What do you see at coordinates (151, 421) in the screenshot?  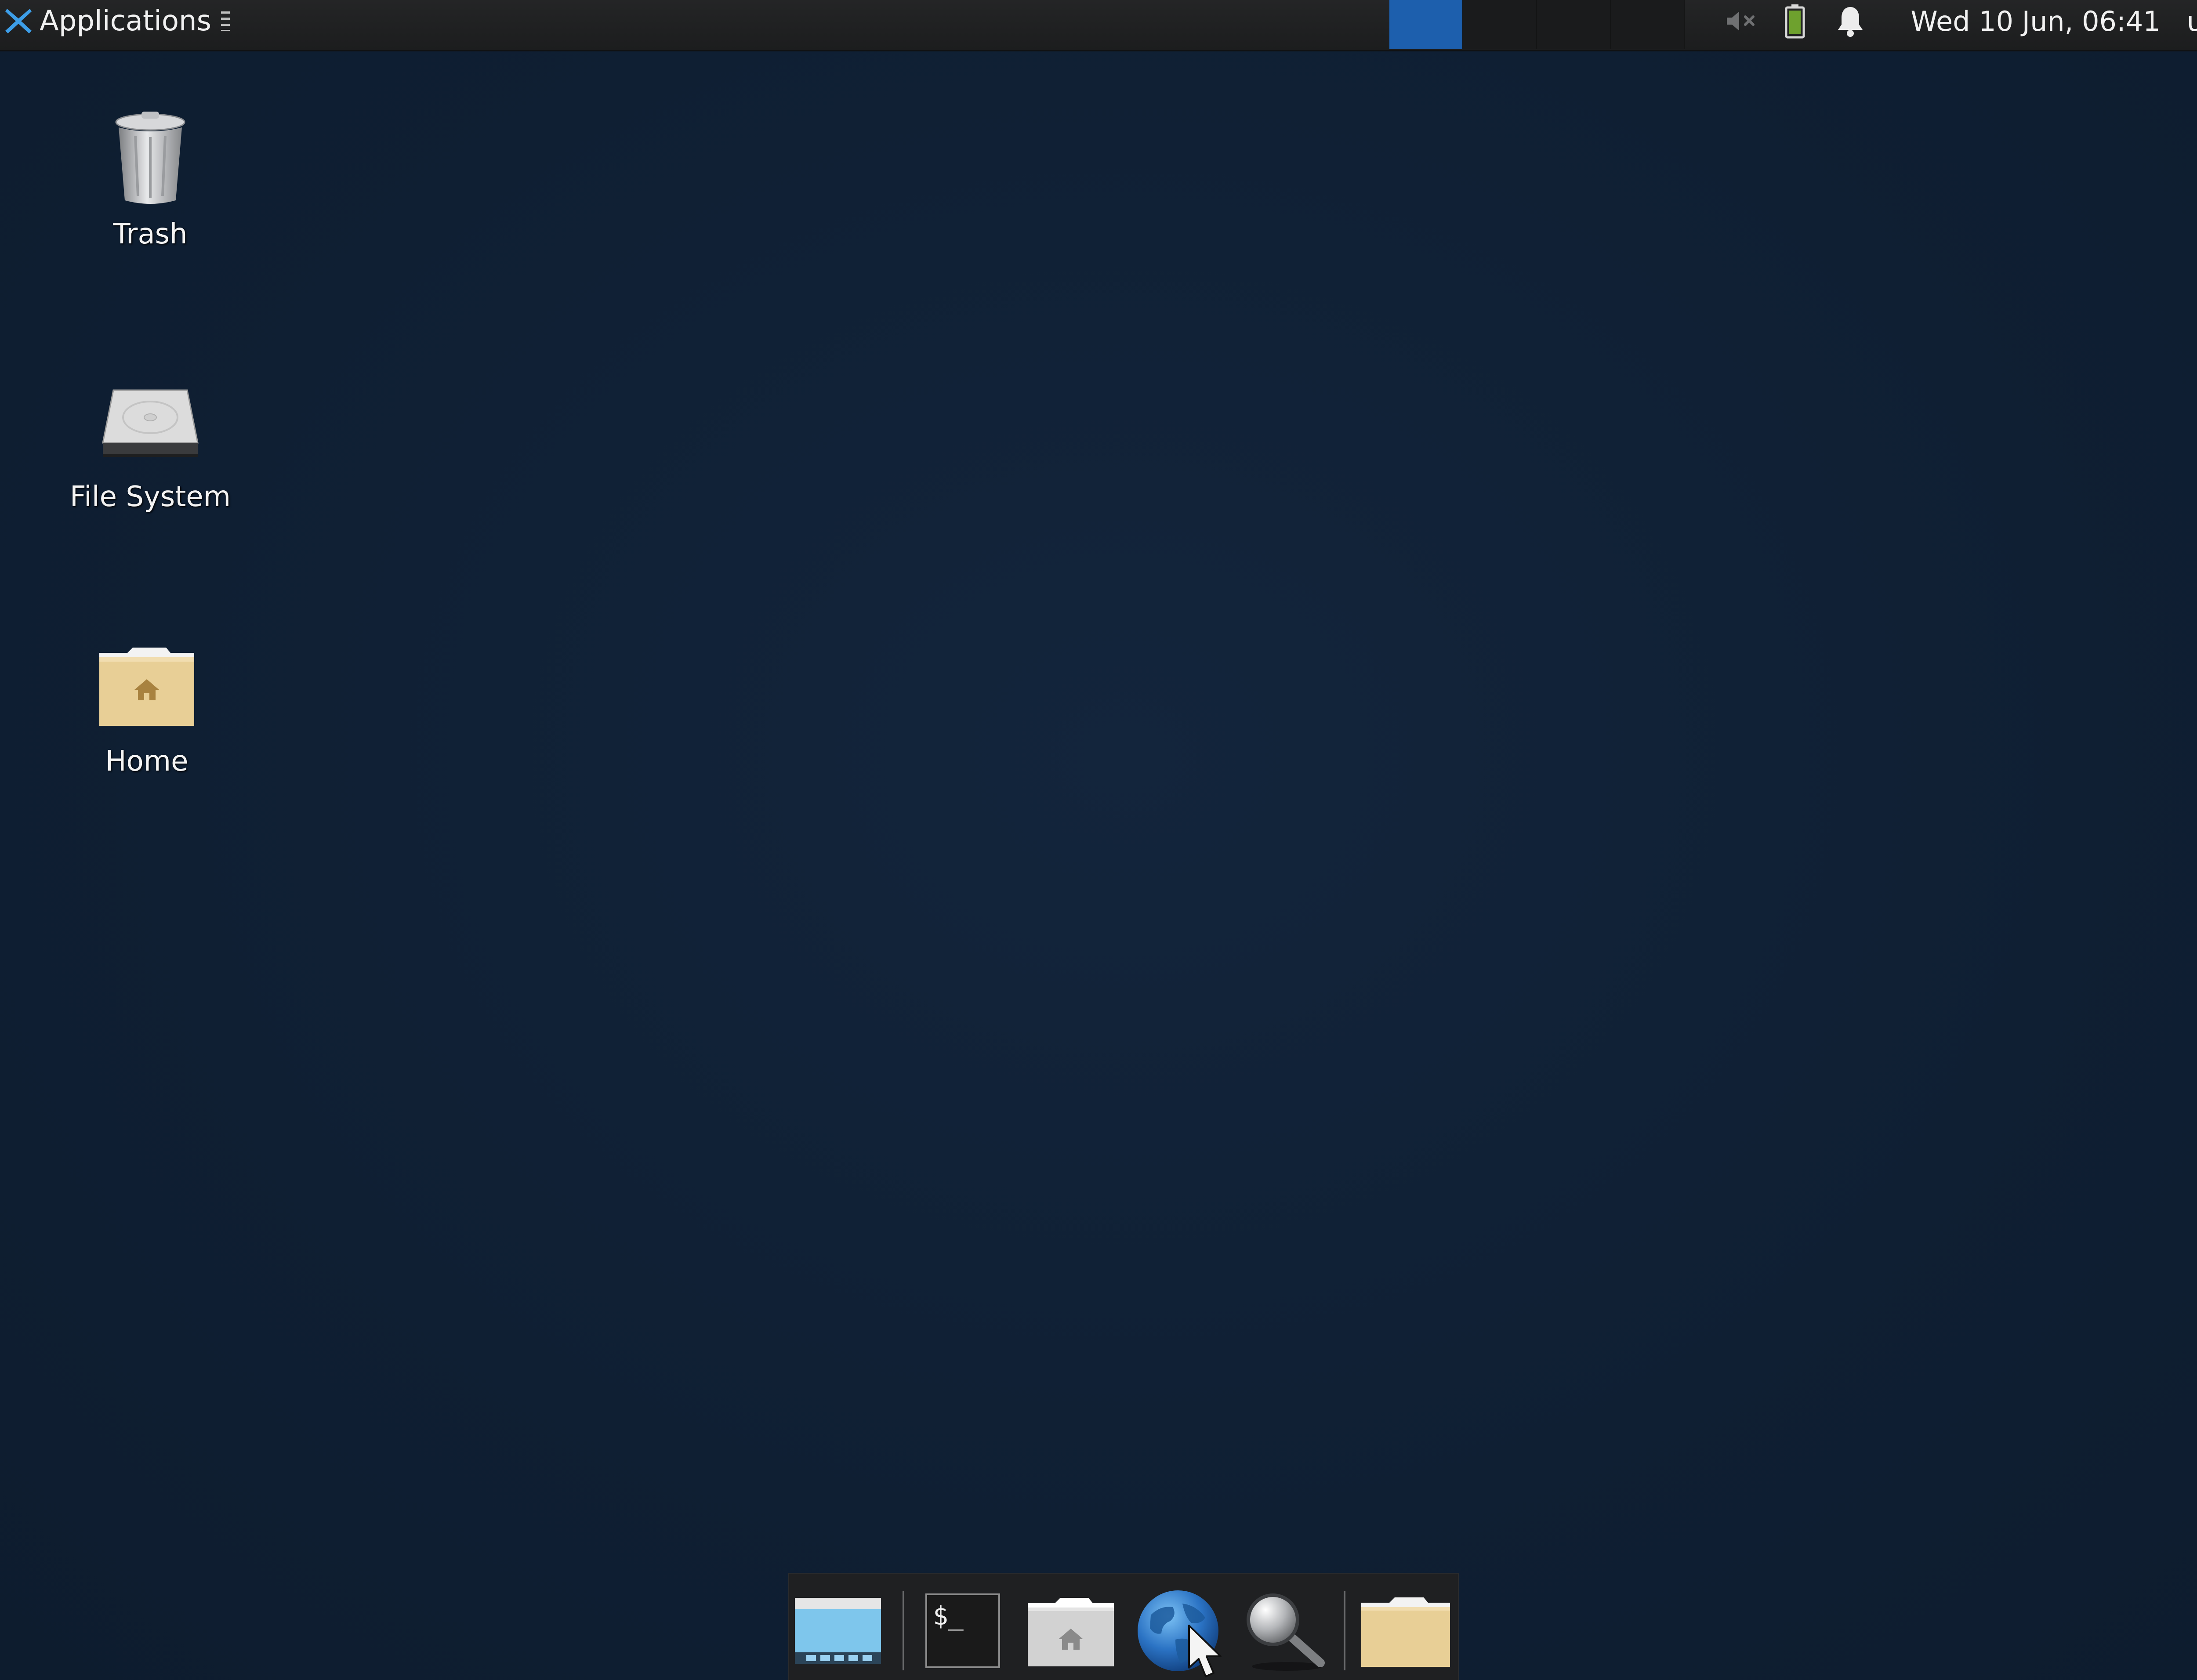 I see `hard-drive-icon` at bounding box center [151, 421].